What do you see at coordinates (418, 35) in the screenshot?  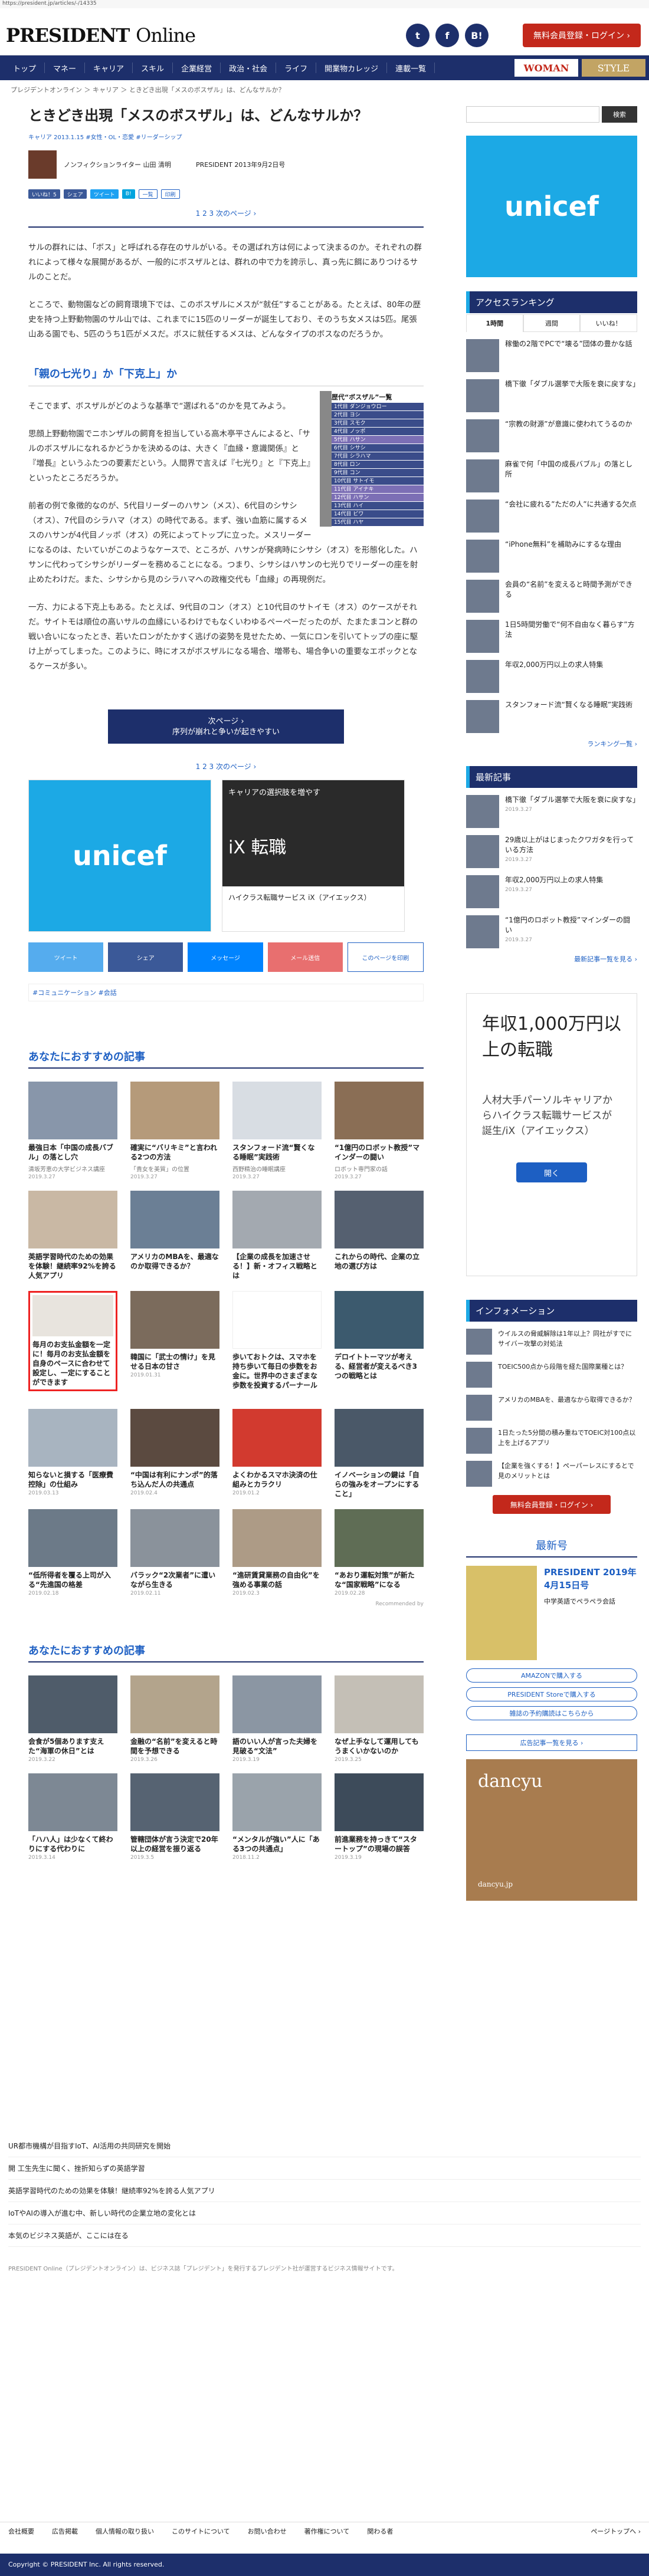 I see `twitter-icon: t` at bounding box center [418, 35].